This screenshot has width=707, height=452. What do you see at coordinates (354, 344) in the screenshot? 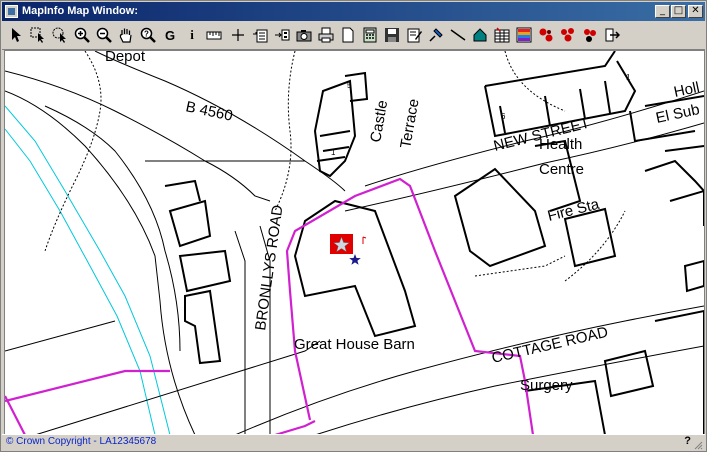
I see `label-great-house-barn: Great House Barn` at bounding box center [354, 344].